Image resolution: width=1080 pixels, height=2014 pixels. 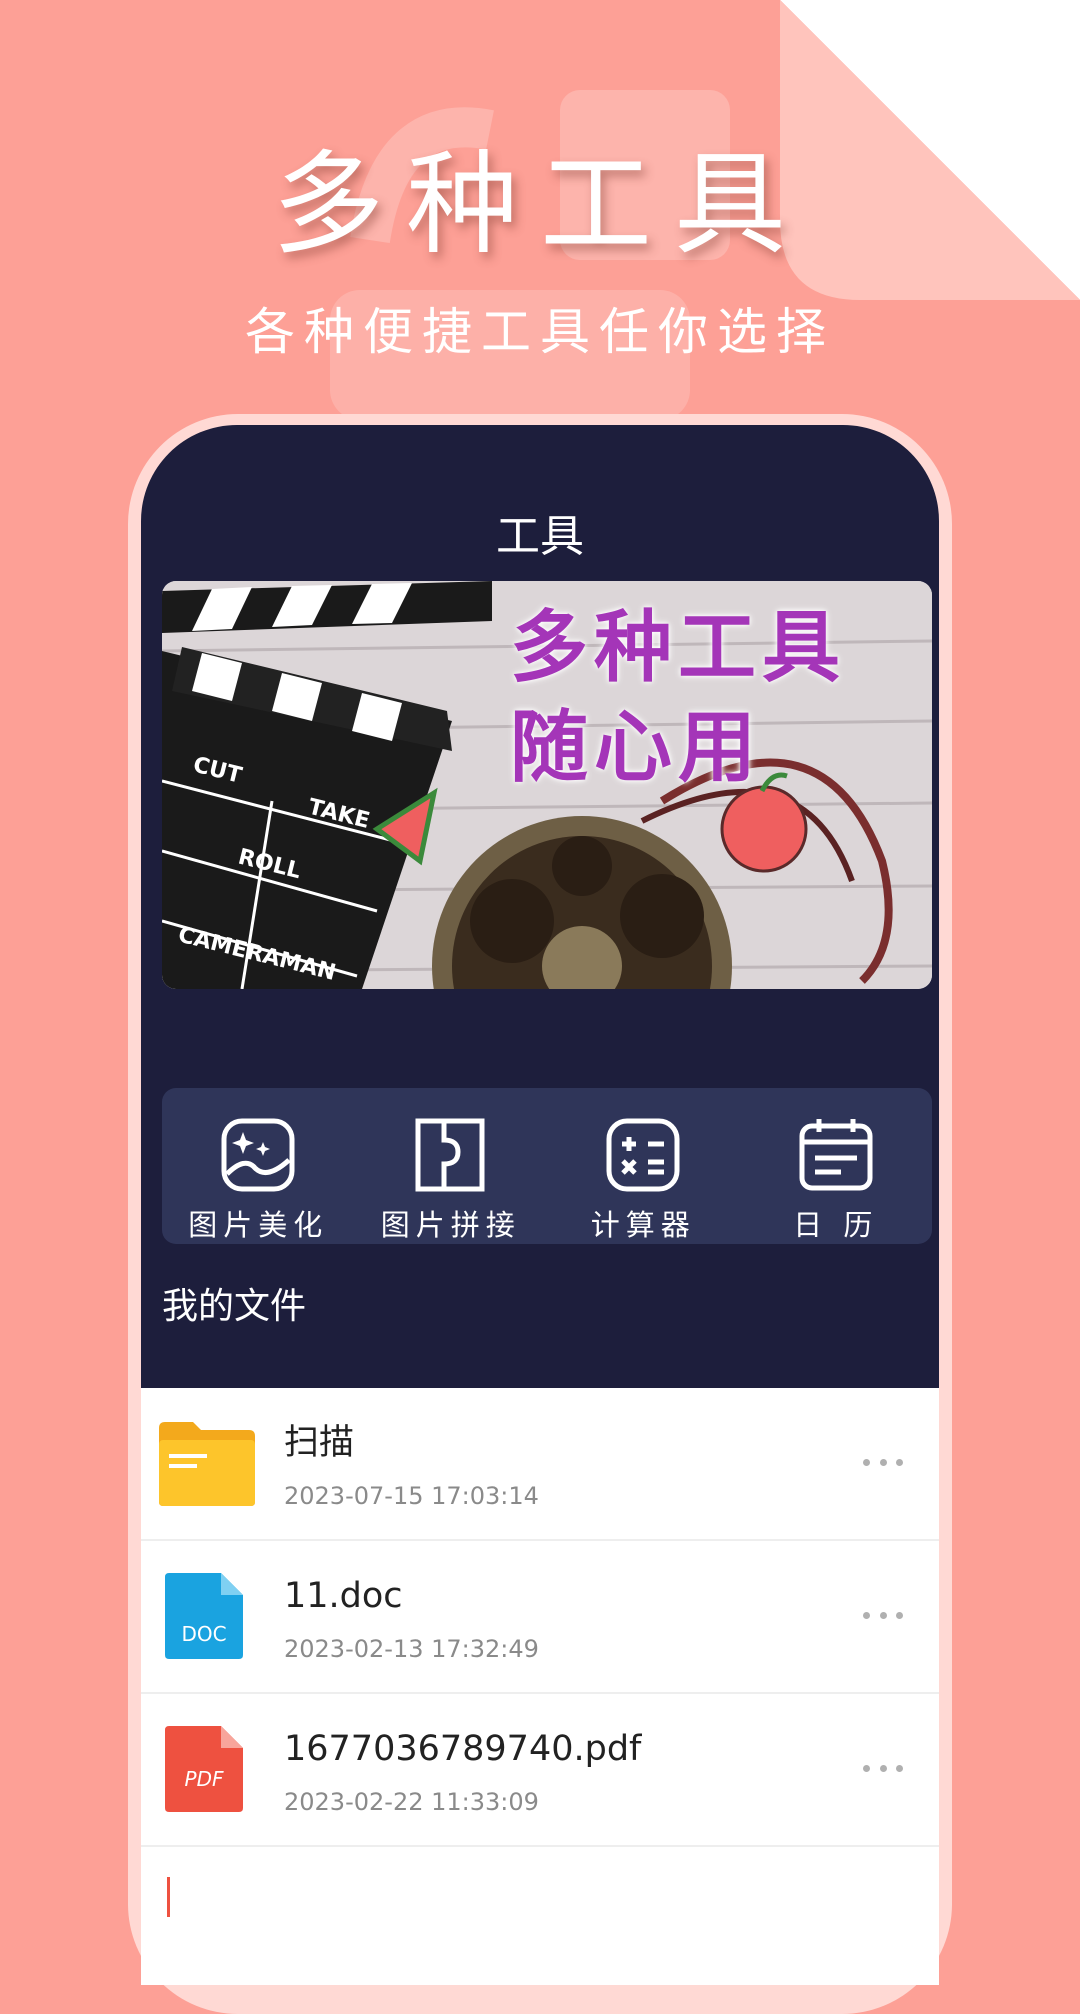 I want to click on promo-title: 多种工具, so click(x=540, y=205).